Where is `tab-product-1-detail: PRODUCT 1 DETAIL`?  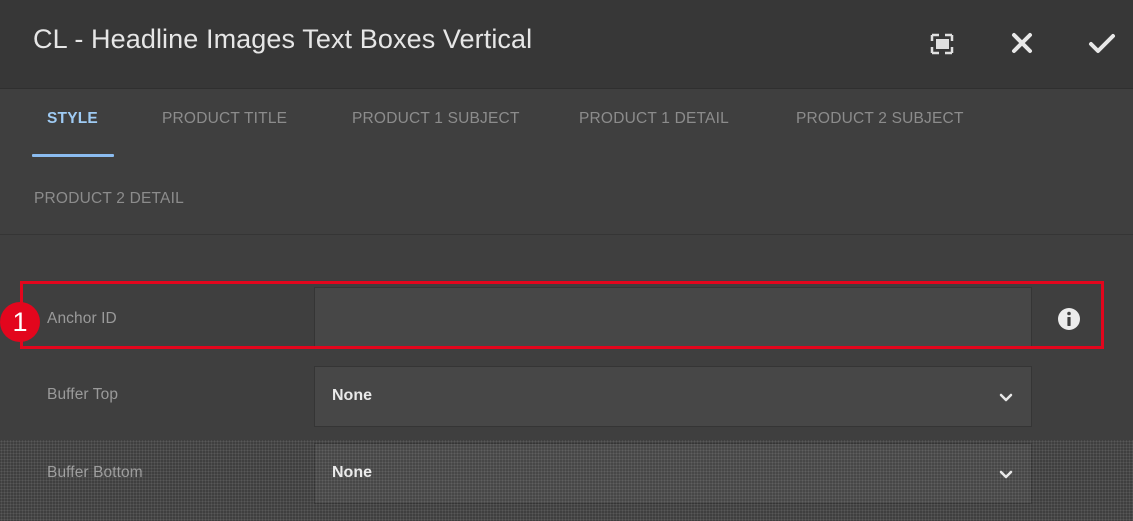
tab-product-1-detail: PRODUCT 1 DETAIL is located at coordinates (654, 119).